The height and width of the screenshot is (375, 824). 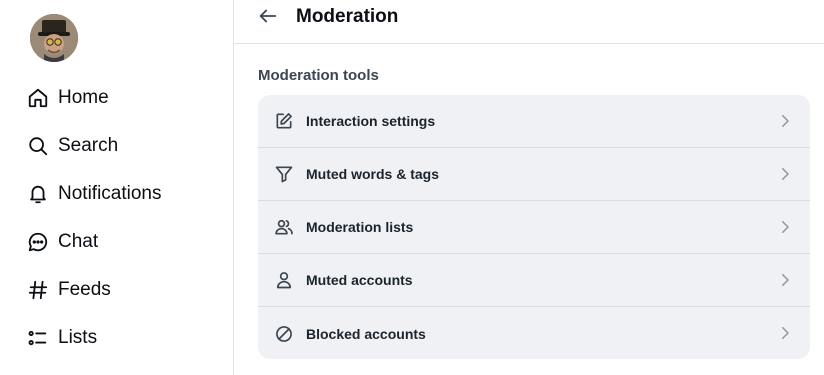 I want to click on back-button, so click(x=268, y=18).